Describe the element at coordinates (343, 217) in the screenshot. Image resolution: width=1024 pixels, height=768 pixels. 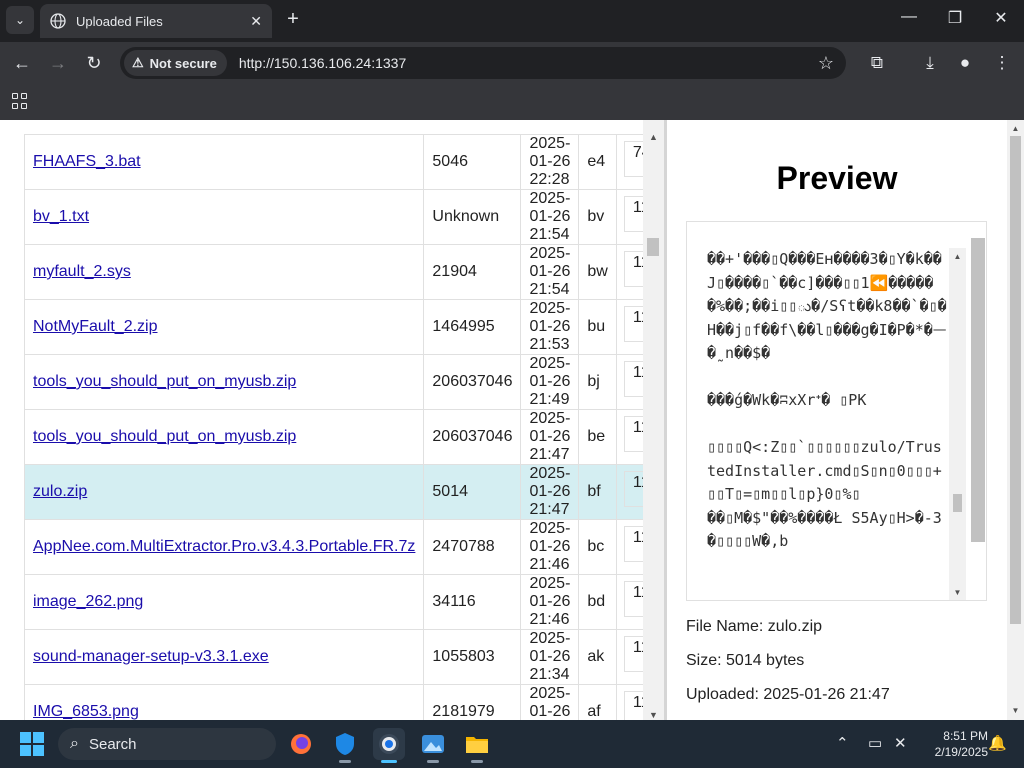
I see `file-row: bv_1.txtUnknown2025-01-26 21:54bv114` at that location.